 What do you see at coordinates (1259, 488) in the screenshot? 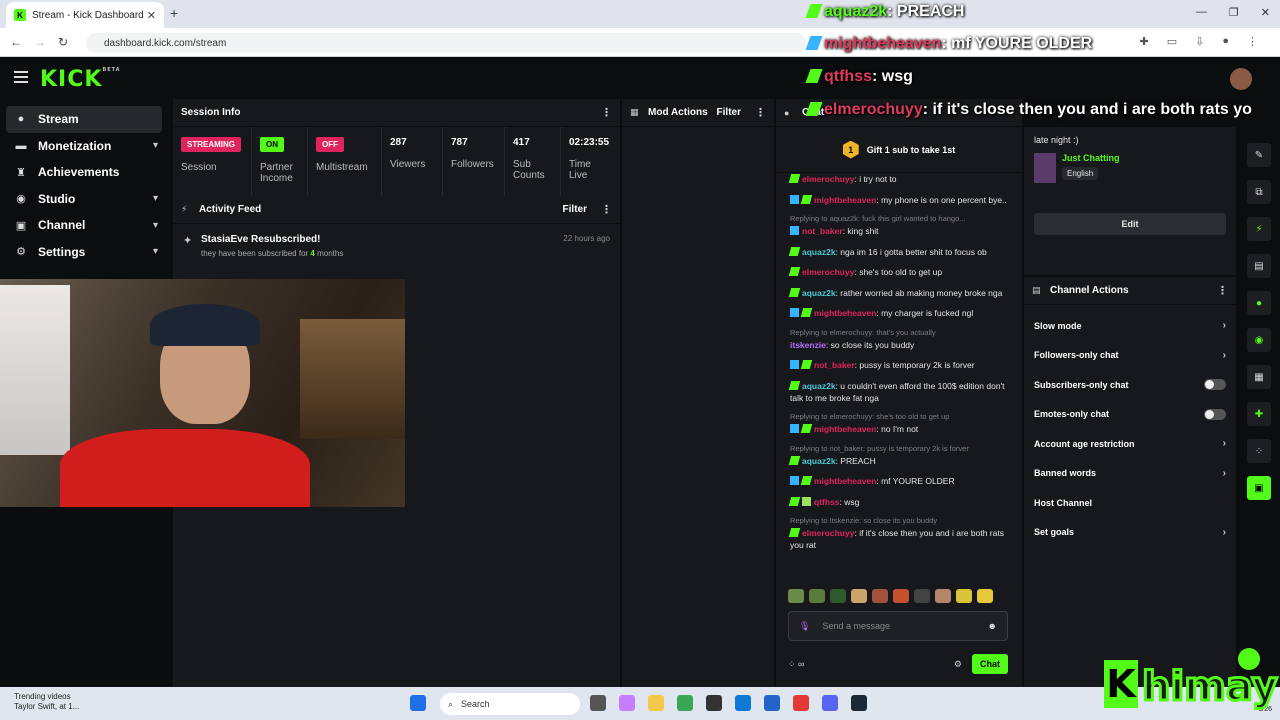
I see `gift-icon: ▣` at bounding box center [1259, 488].